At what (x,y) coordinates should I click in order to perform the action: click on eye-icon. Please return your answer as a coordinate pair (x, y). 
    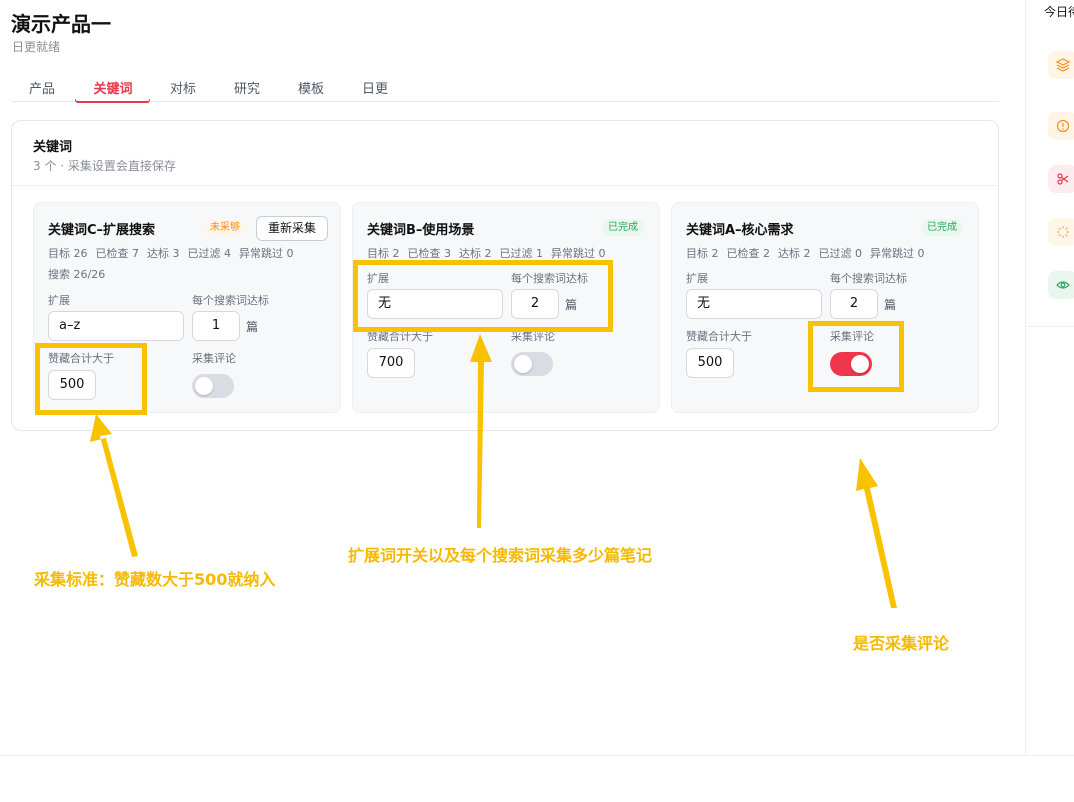
    Looking at the image, I should click on (1061, 285).